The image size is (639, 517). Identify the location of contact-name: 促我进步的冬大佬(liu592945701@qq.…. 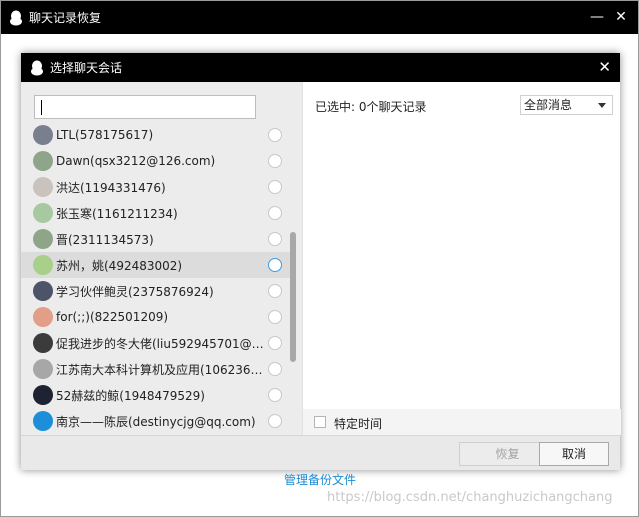
(163, 343).